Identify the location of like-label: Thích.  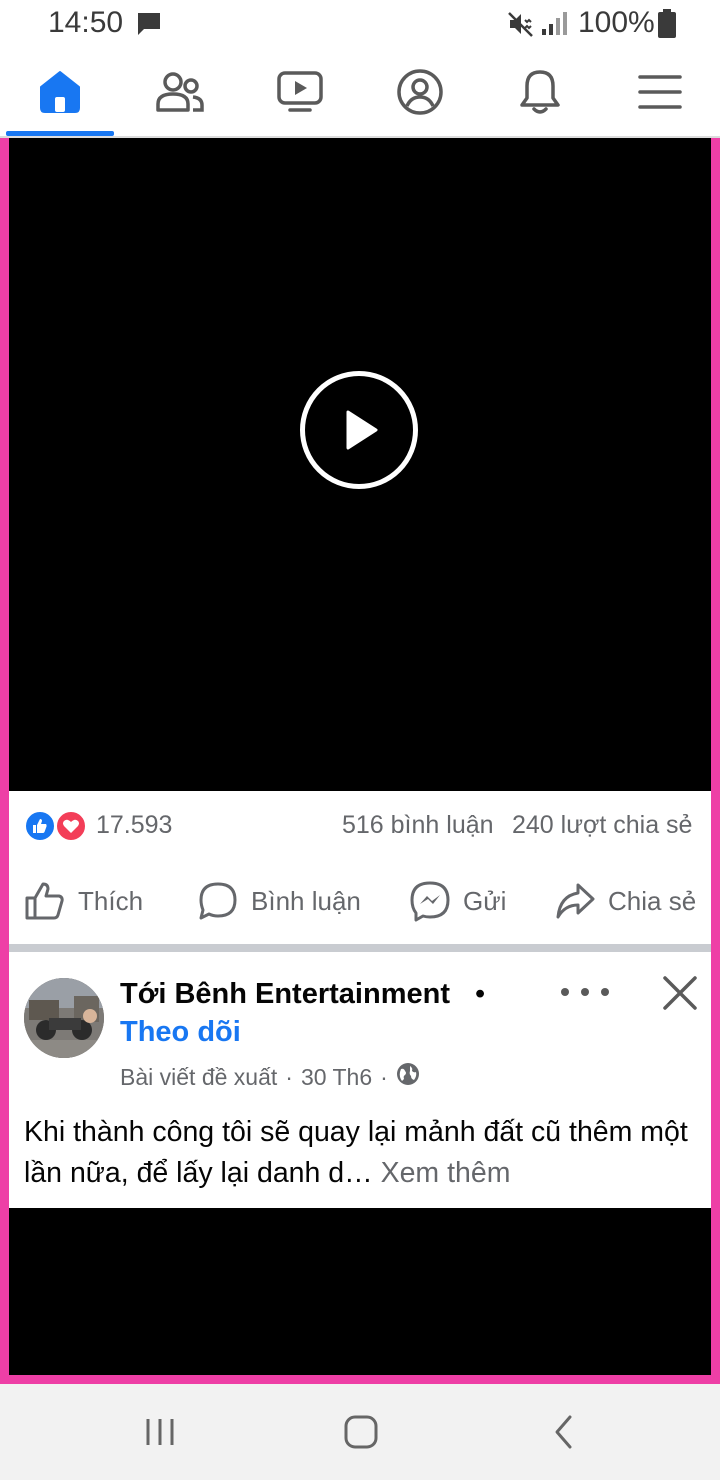
(111, 900).